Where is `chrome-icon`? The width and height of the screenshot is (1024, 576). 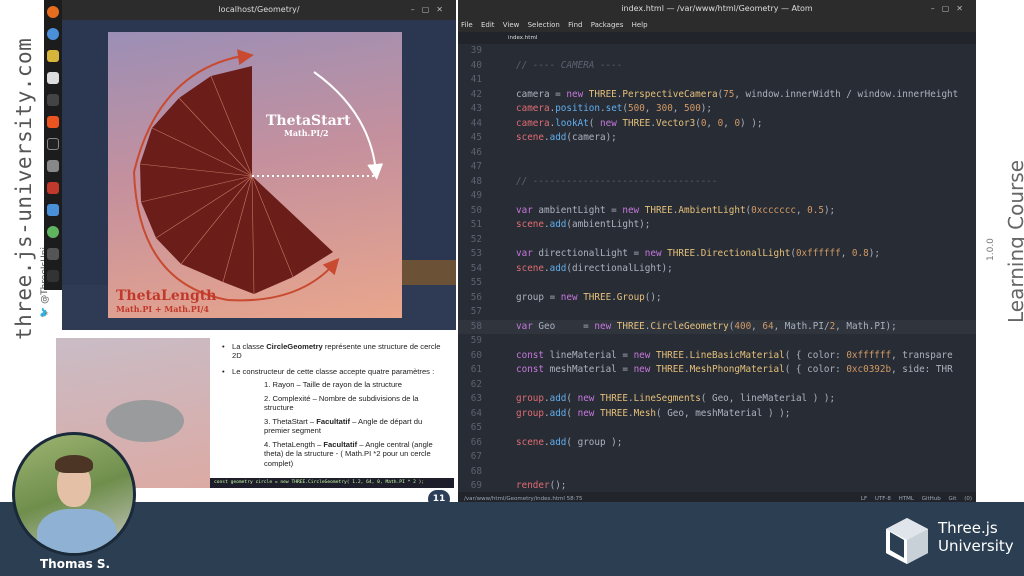 chrome-icon is located at coordinates (53, 34).